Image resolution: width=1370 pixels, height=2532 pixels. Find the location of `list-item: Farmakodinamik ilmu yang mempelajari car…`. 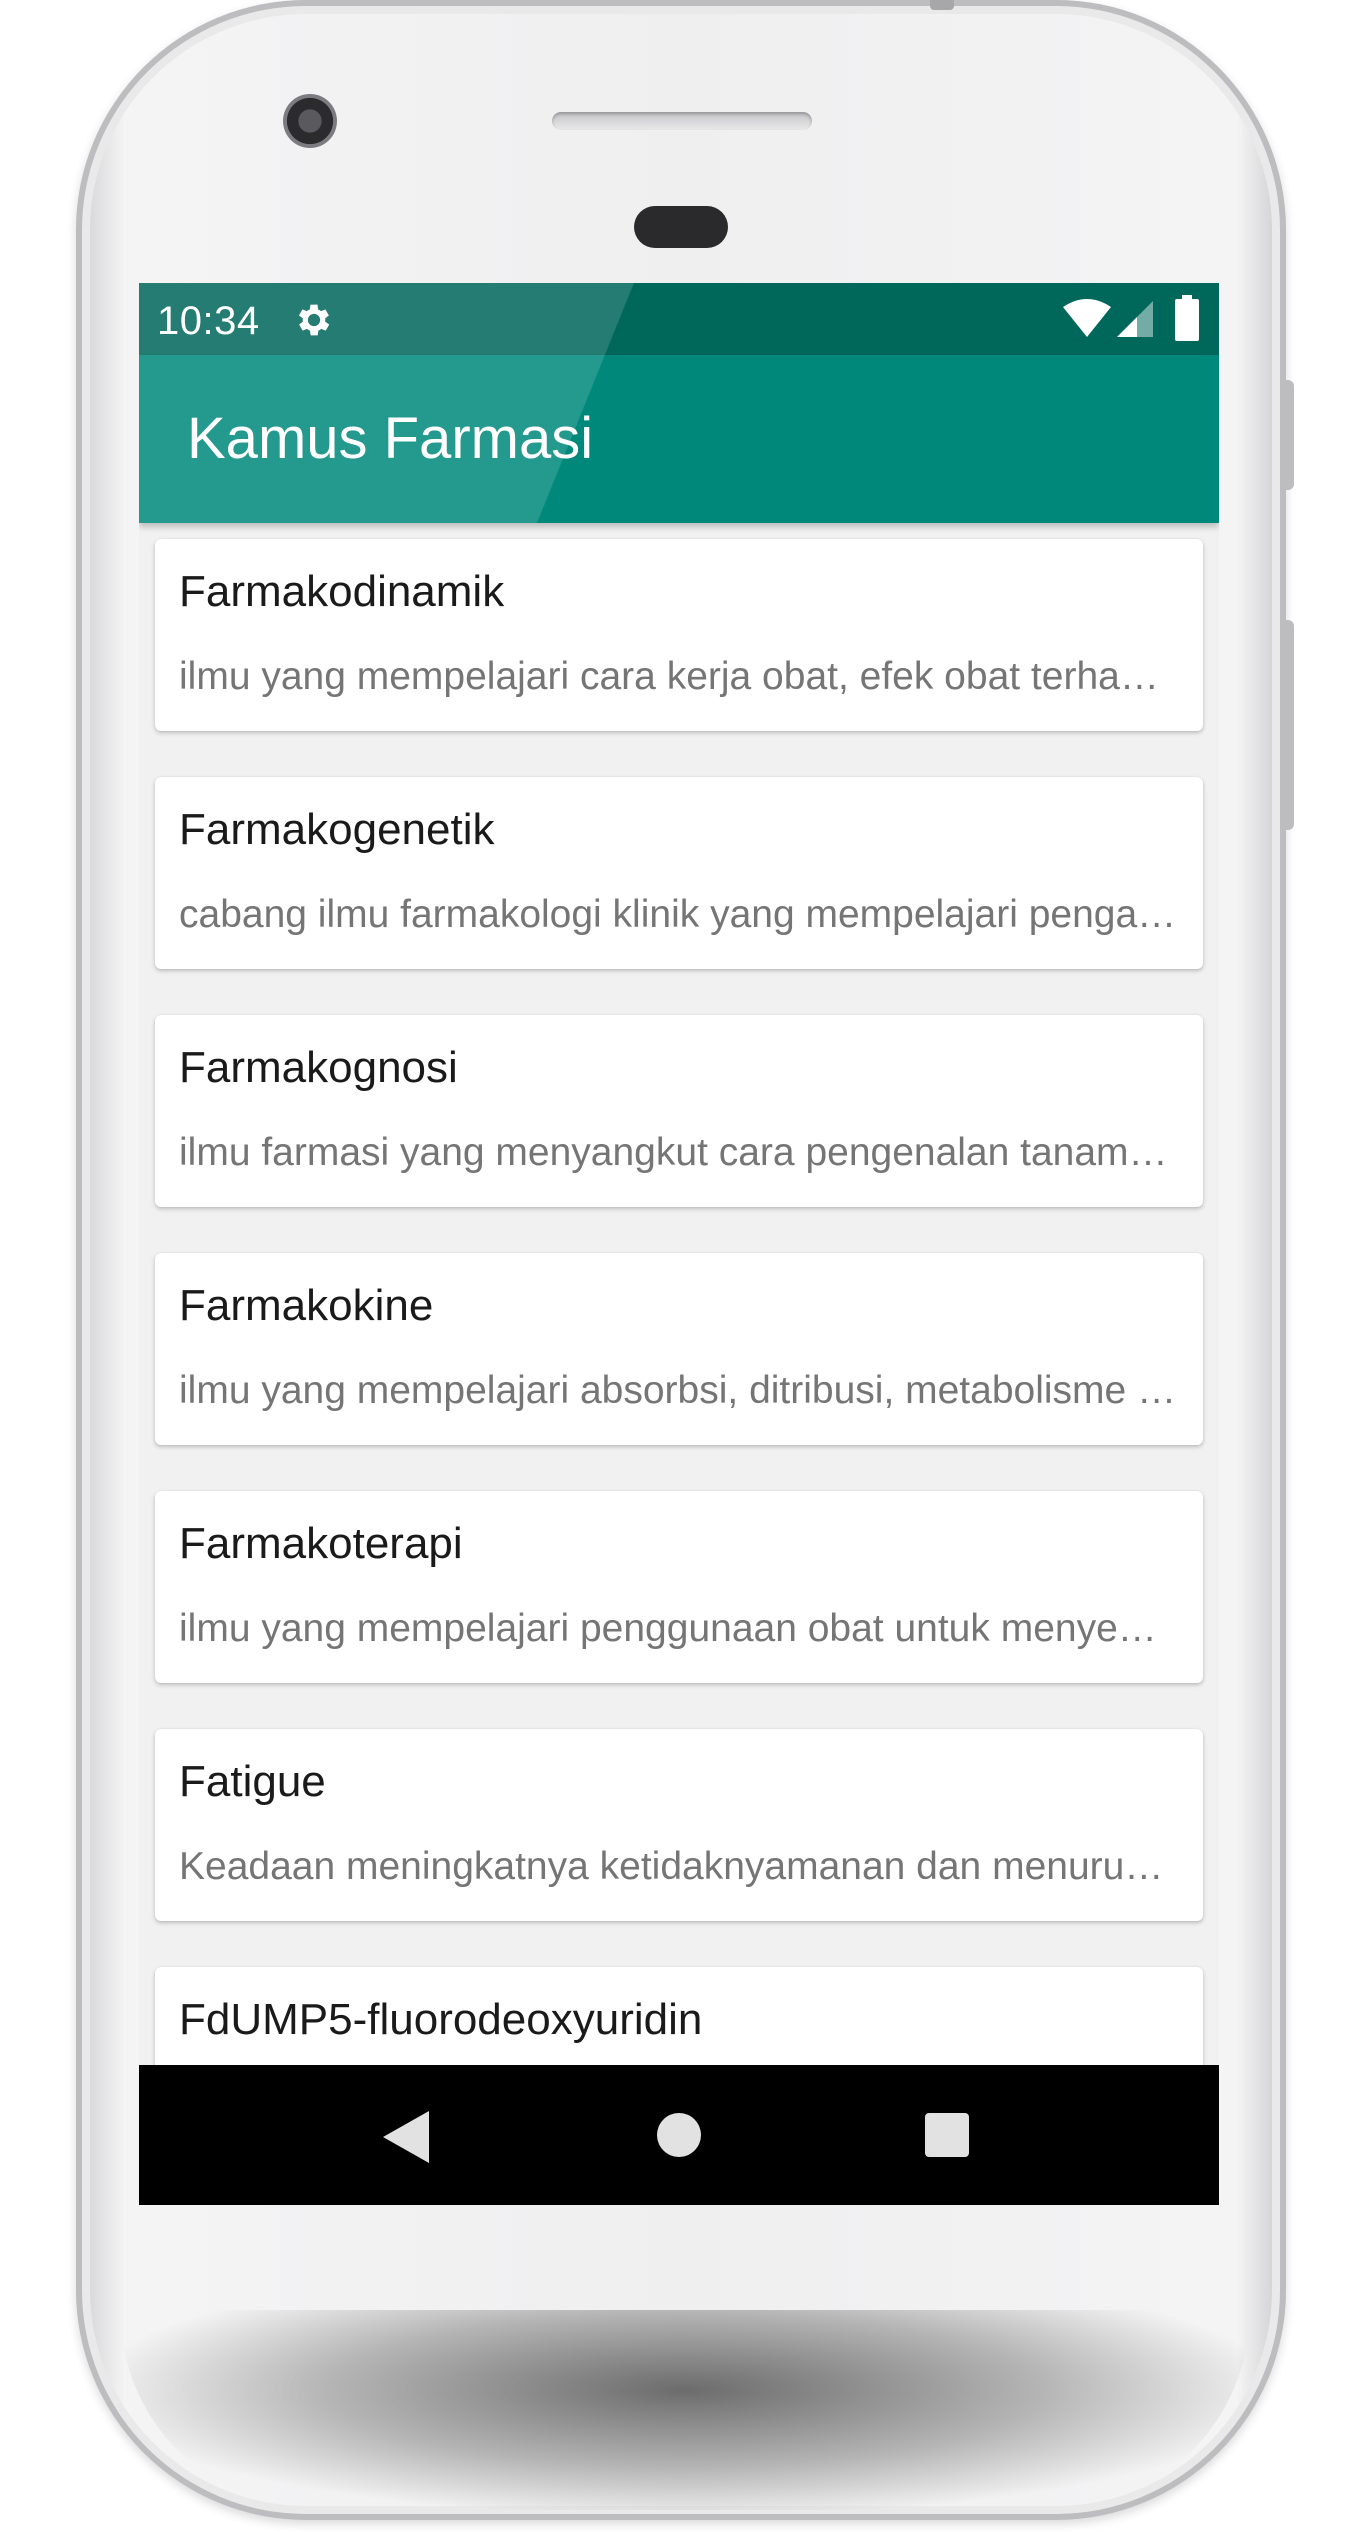

list-item: Farmakodinamik ilmu yang mempelajari car… is located at coordinates (679, 635).